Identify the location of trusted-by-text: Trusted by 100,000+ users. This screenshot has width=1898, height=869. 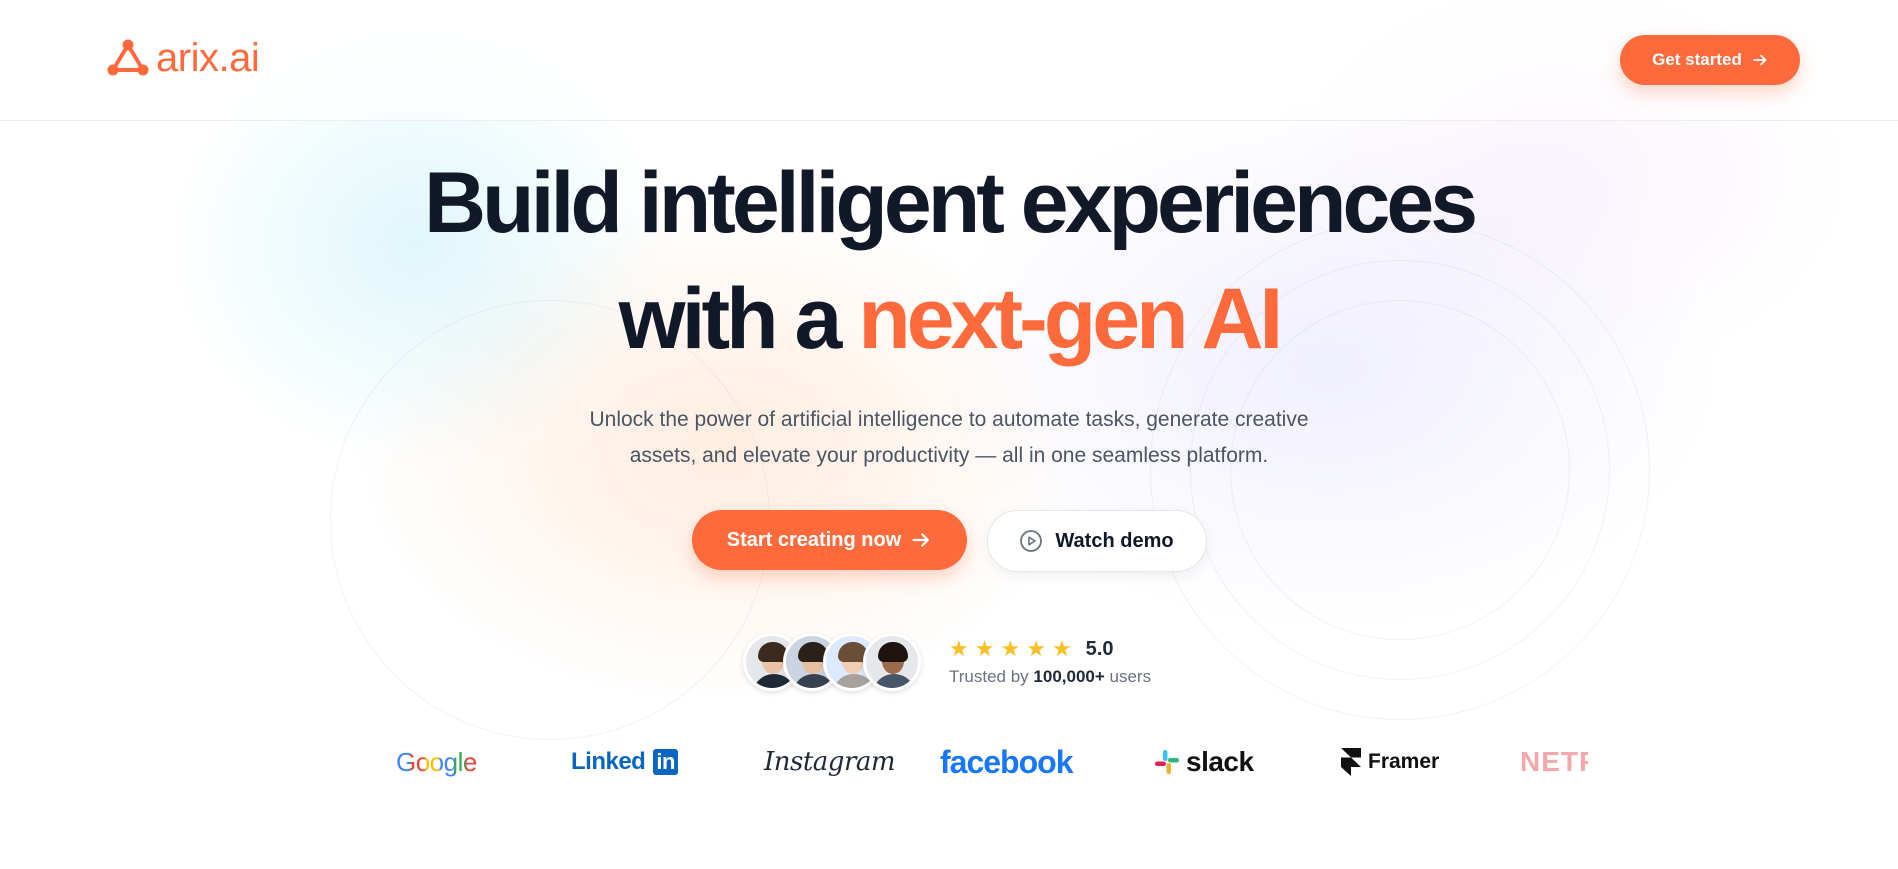
(1050, 677).